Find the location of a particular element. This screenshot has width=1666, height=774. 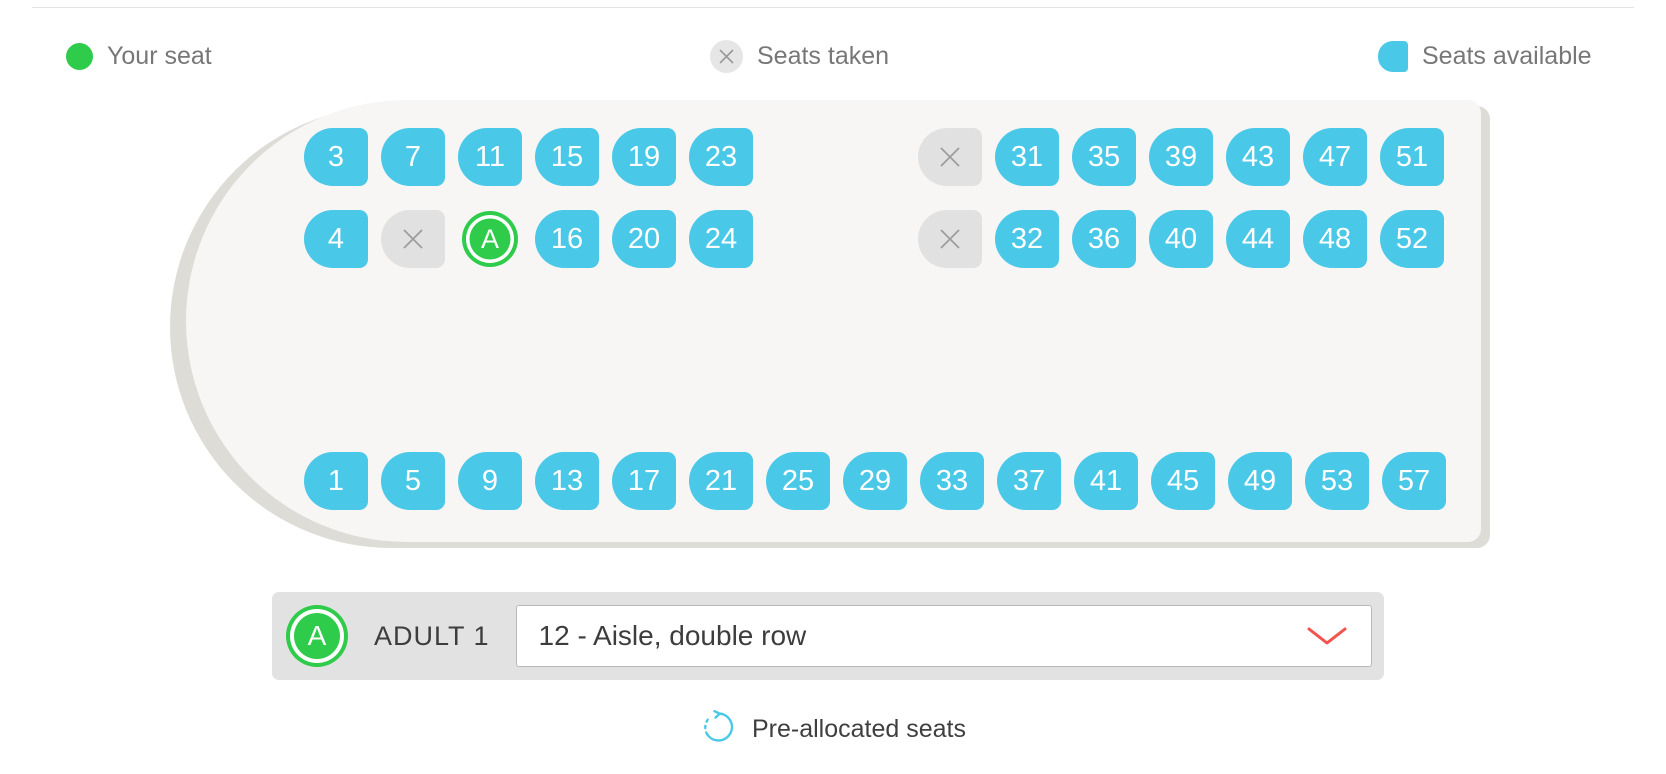

refresh-spinner-icon is located at coordinates (719, 729).